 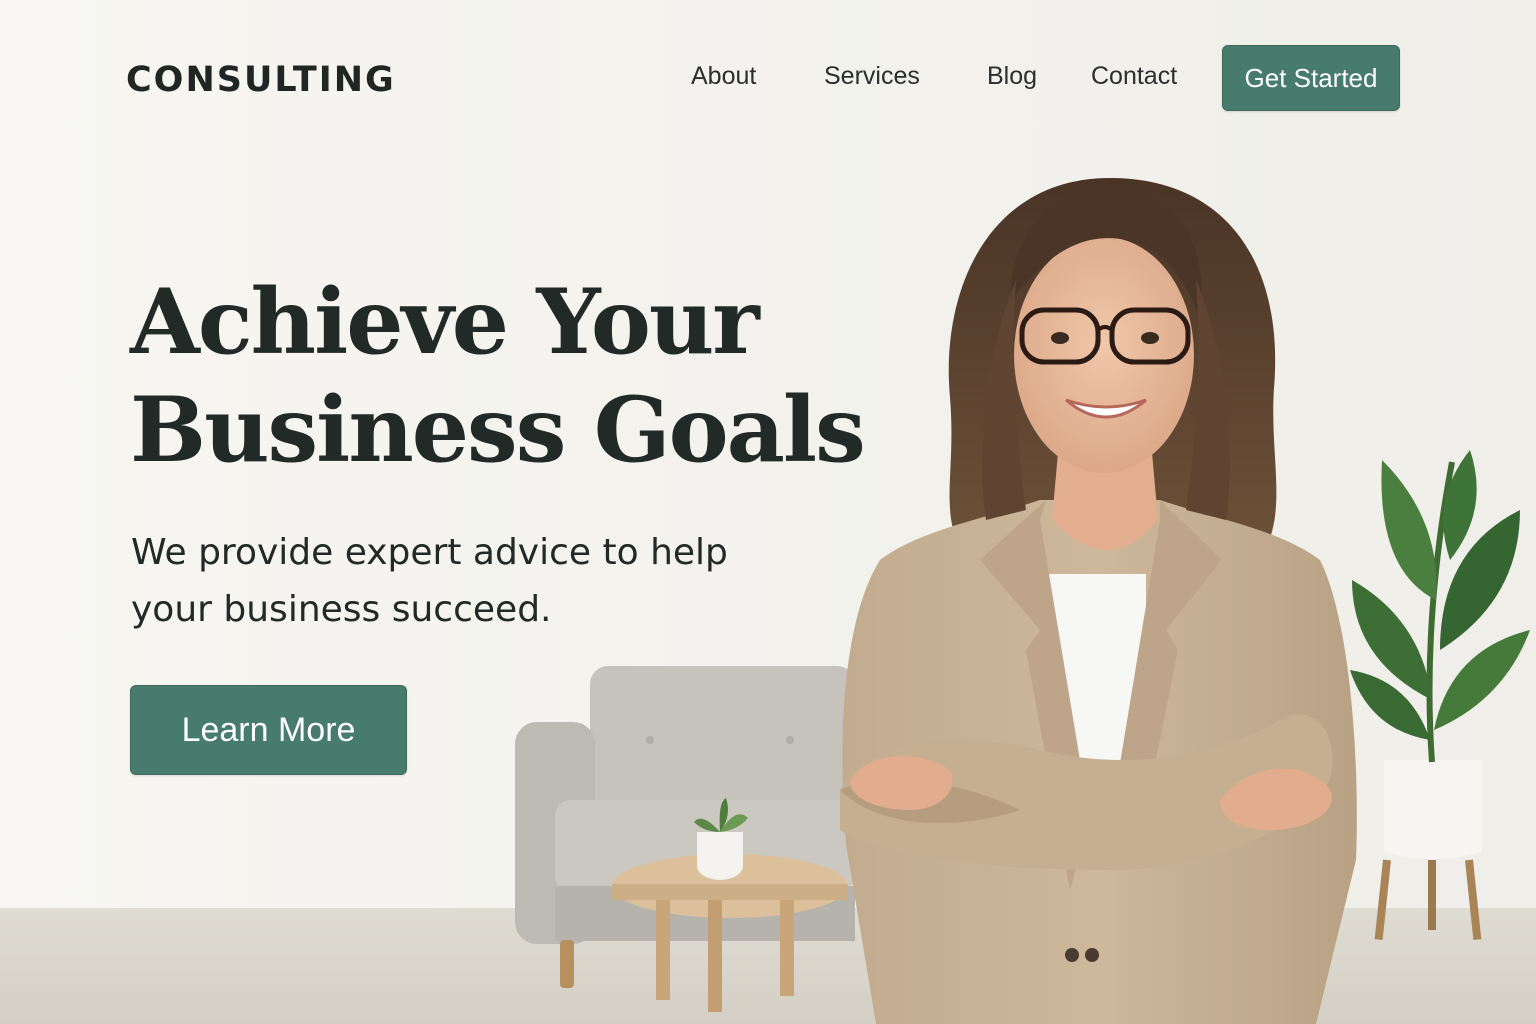 I want to click on nav-link-services: Services, so click(x=872, y=76).